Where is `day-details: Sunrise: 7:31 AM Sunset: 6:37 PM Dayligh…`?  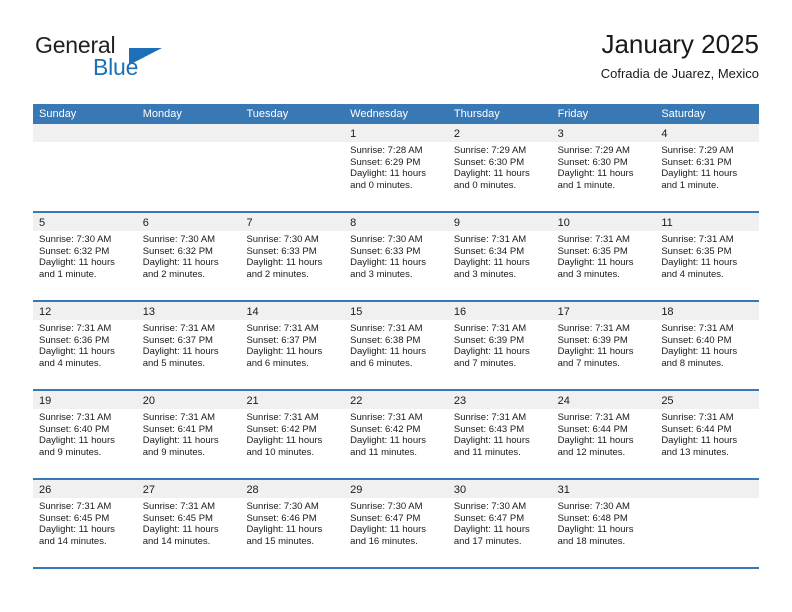
day-details: Sunrise: 7:31 AM Sunset: 6:37 PM Dayligh… is located at coordinates (189, 345).